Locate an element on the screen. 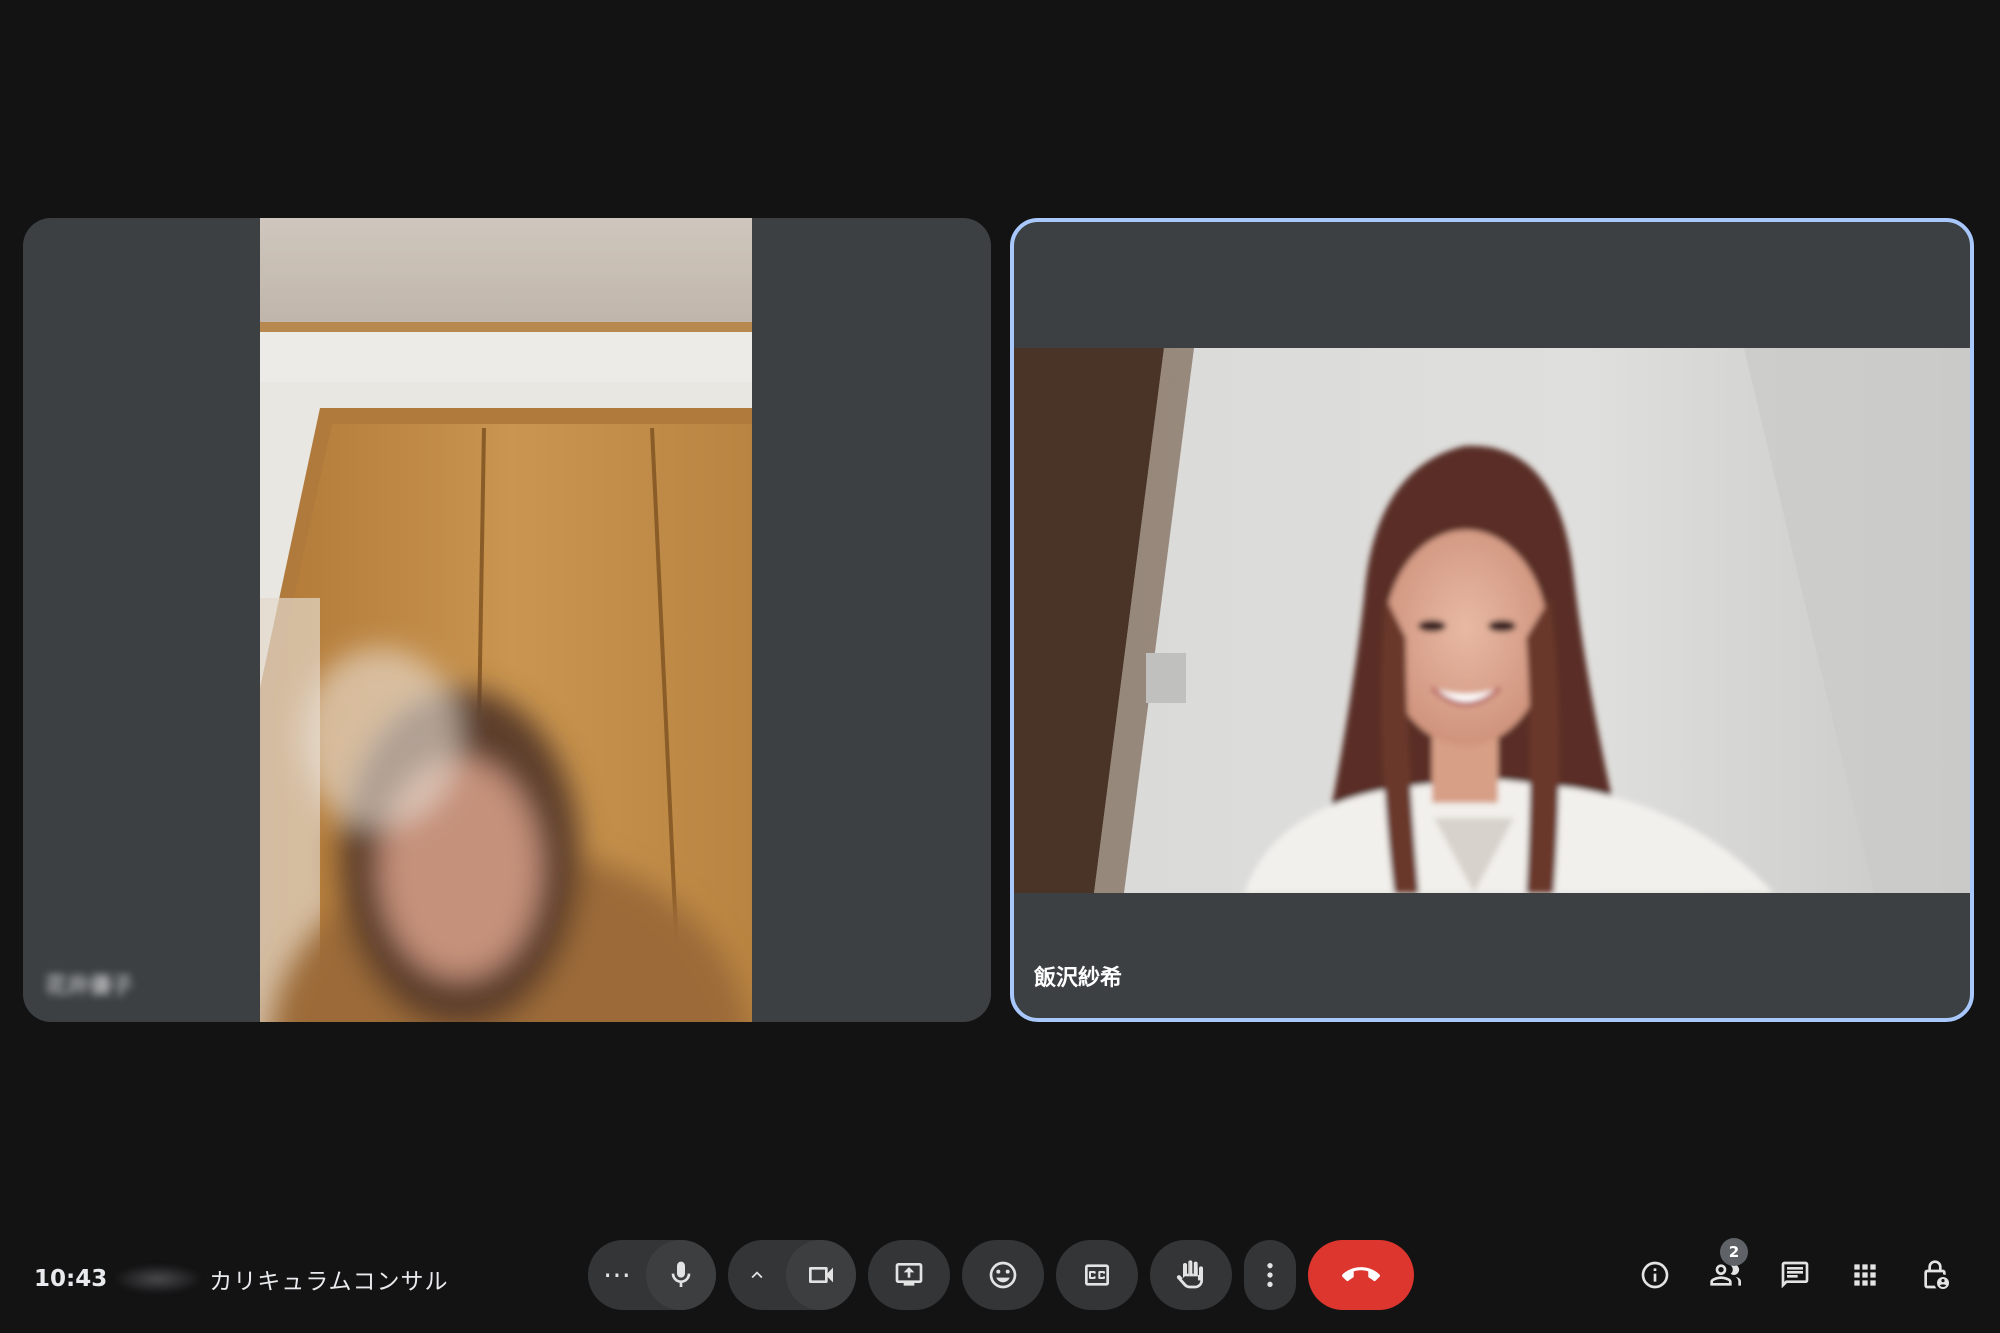 Image resolution: width=2000 pixels, height=1333 pixels. closed-captions-icon is located at coordinates (1097, 1275).